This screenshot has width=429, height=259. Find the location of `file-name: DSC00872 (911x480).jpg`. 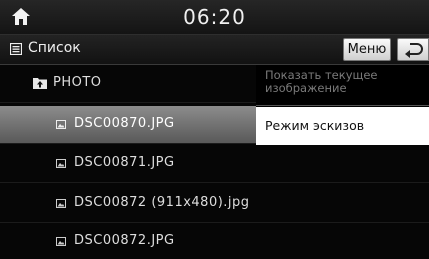

file-name: DSC00872 (911x480).jpg is located at coordinates (162, 202).